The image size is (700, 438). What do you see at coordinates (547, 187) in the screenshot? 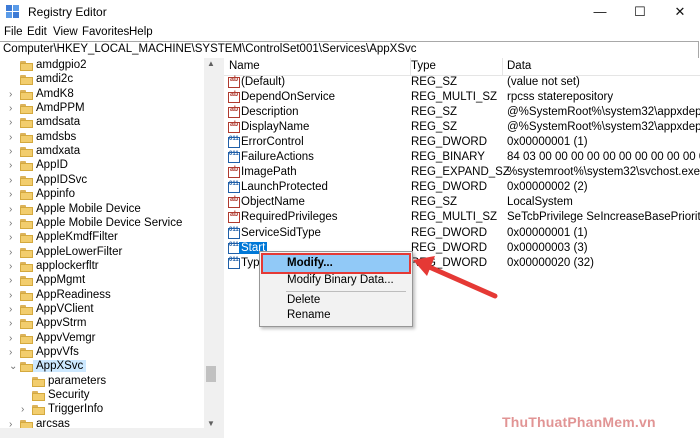
I see `value-data: 0x00000002 (2)` at bounding box center [547, 187].